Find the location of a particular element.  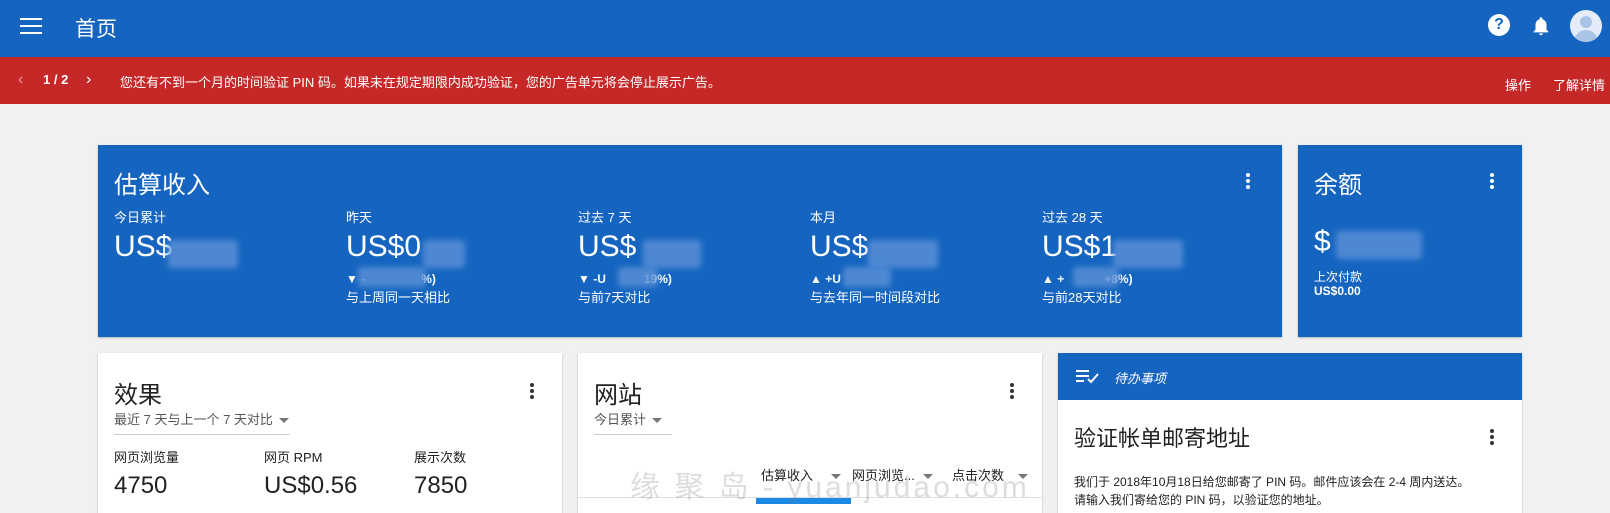

metric-label: 过去 7 天 is located at coordinates (605, 217).